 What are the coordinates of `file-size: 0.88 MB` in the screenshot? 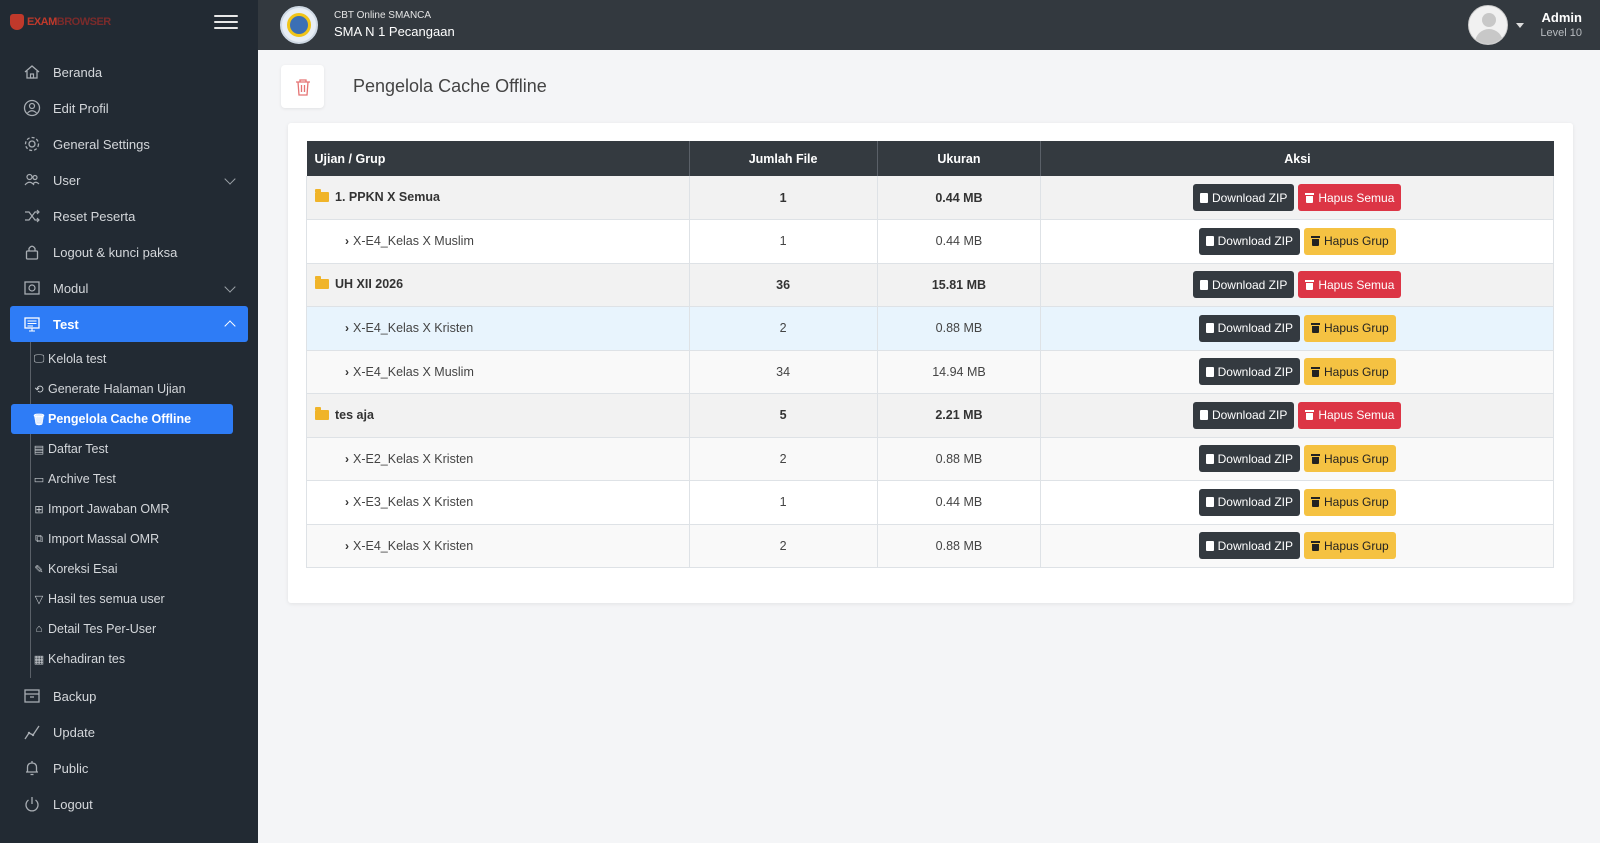 It's located at (959, 328).